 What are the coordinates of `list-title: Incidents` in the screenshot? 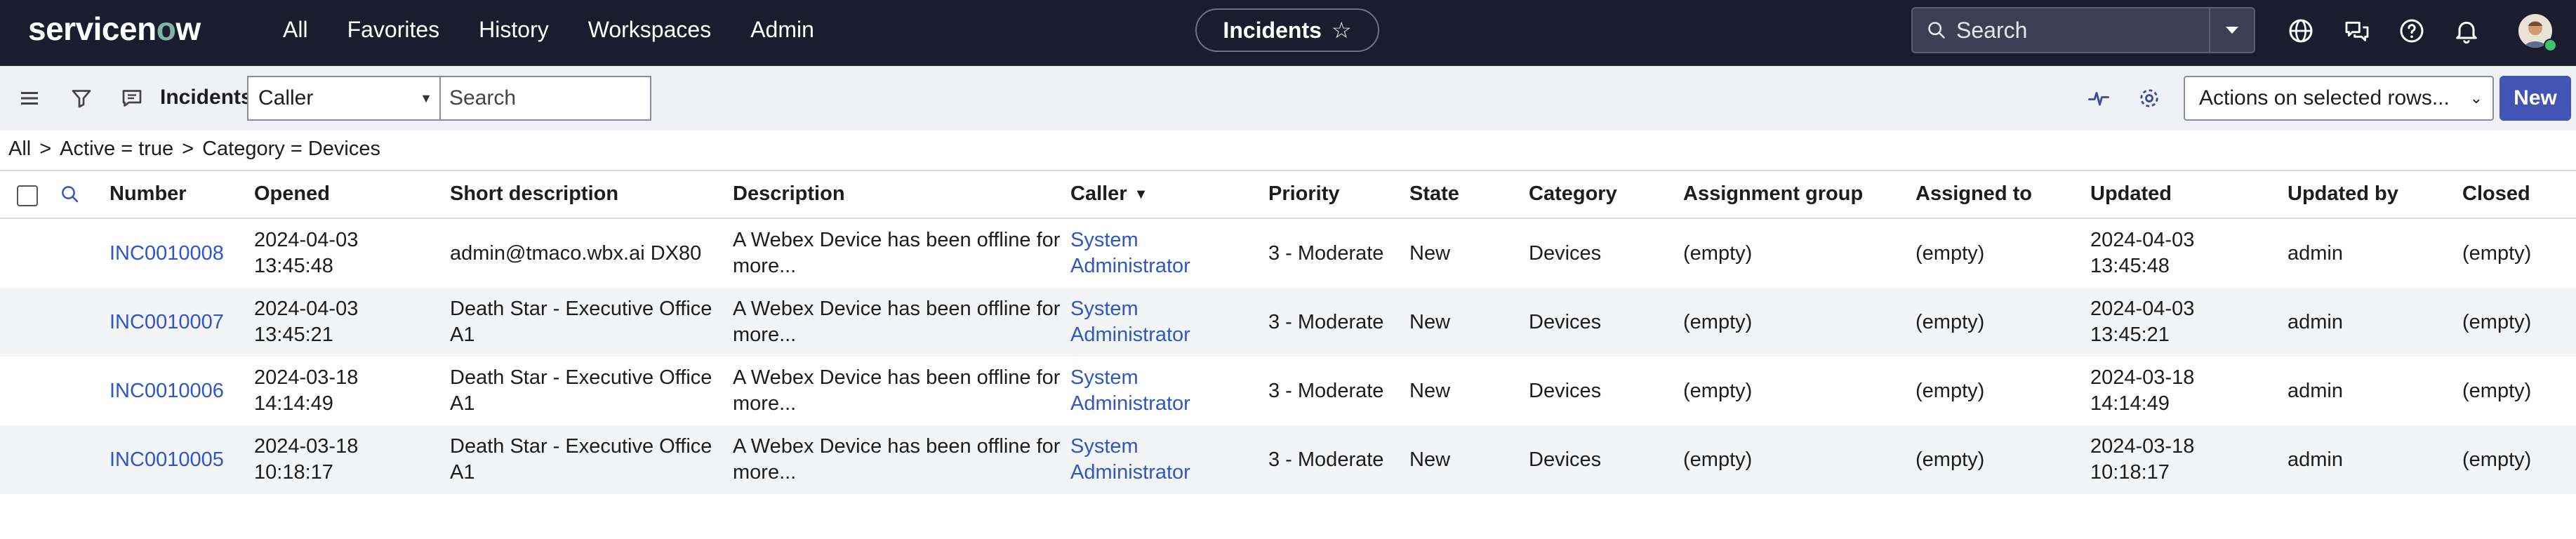 It's located at (207, 97).